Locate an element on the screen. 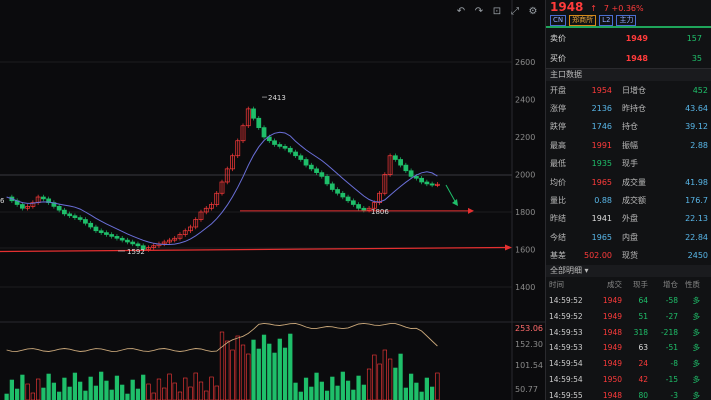 The width and height of the screenshot is (711, 400). tag-exchange: 郑商所 is located at coordinates (583, 20).